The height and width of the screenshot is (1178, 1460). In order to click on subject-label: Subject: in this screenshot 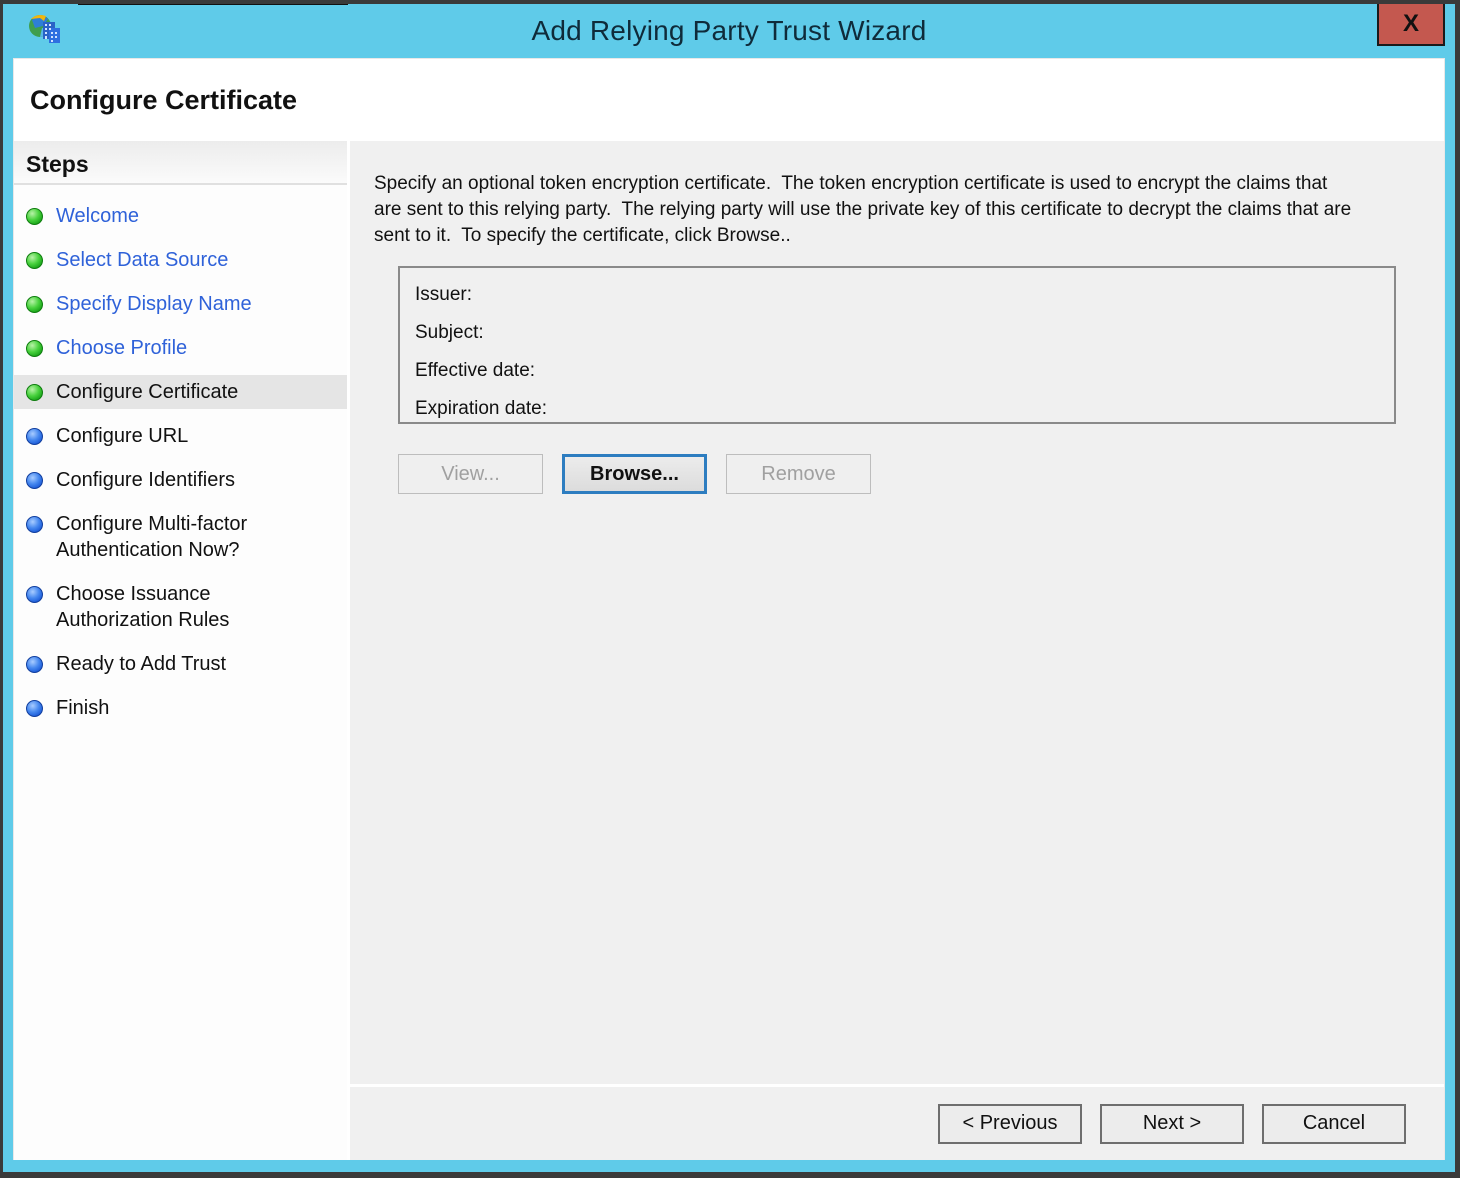, I will do `click(449, 332)`.